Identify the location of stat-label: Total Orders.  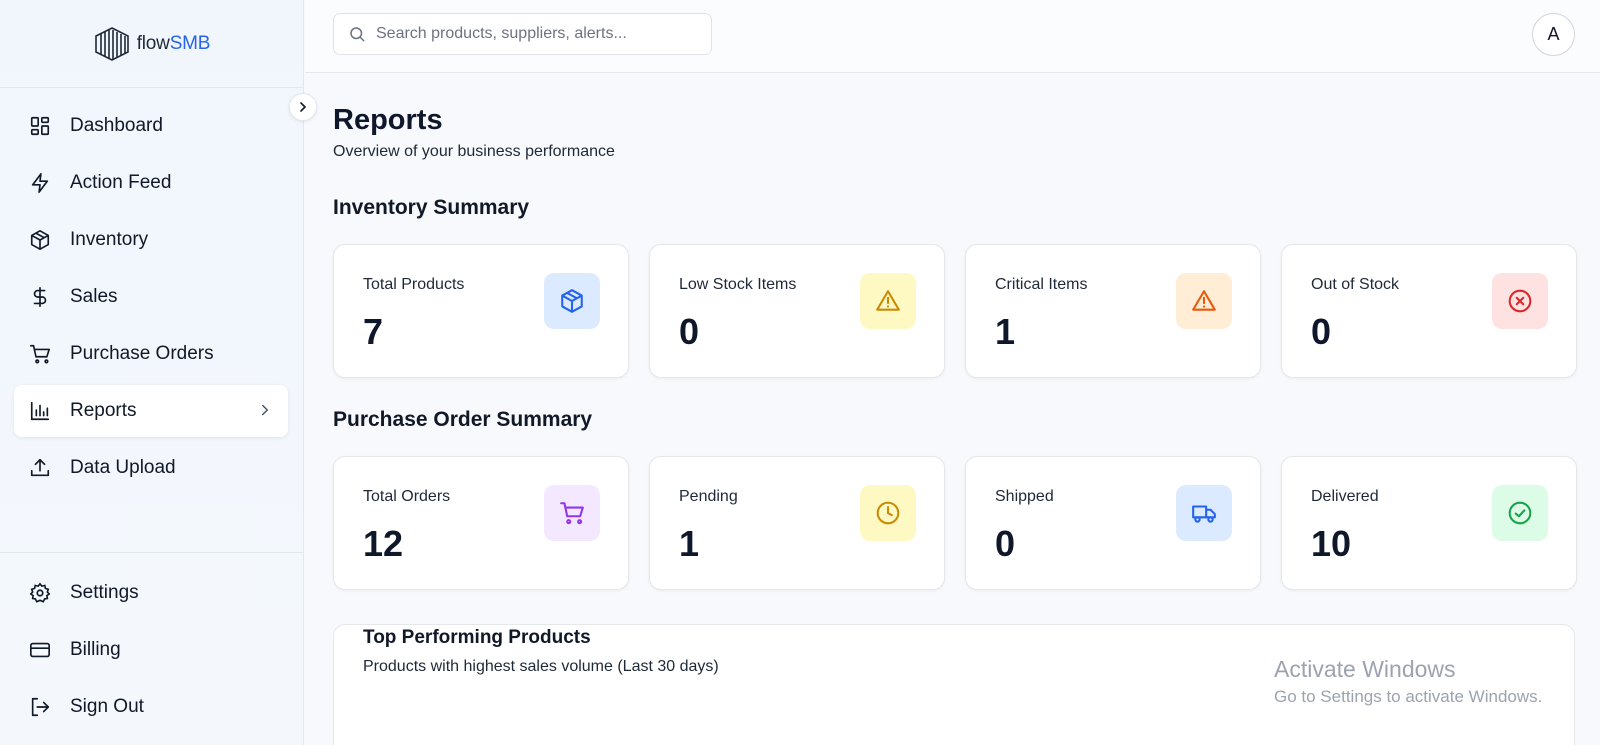
(407, 496).